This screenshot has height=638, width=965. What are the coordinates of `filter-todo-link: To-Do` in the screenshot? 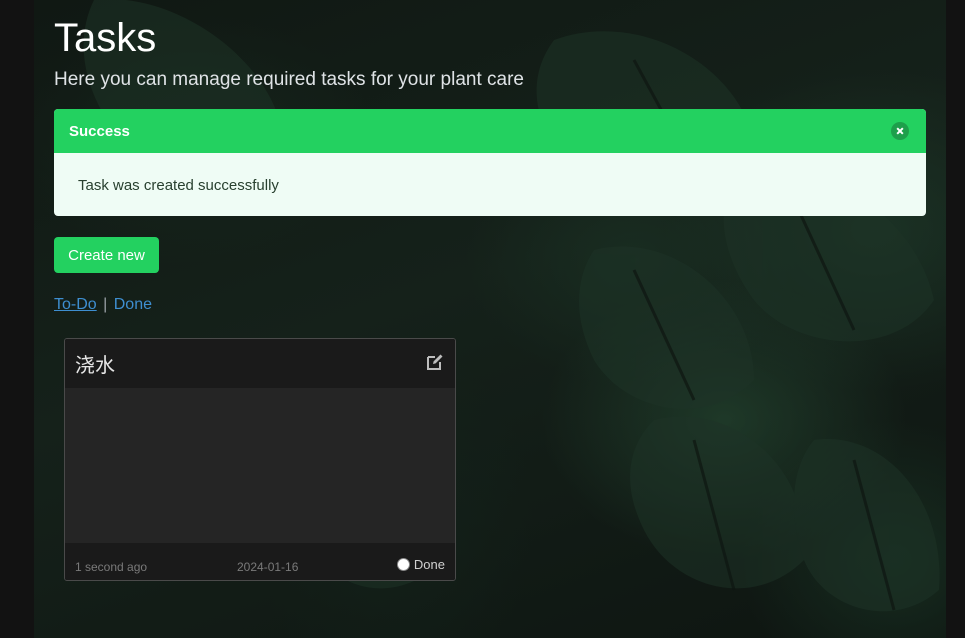 It's located at (75, 304).